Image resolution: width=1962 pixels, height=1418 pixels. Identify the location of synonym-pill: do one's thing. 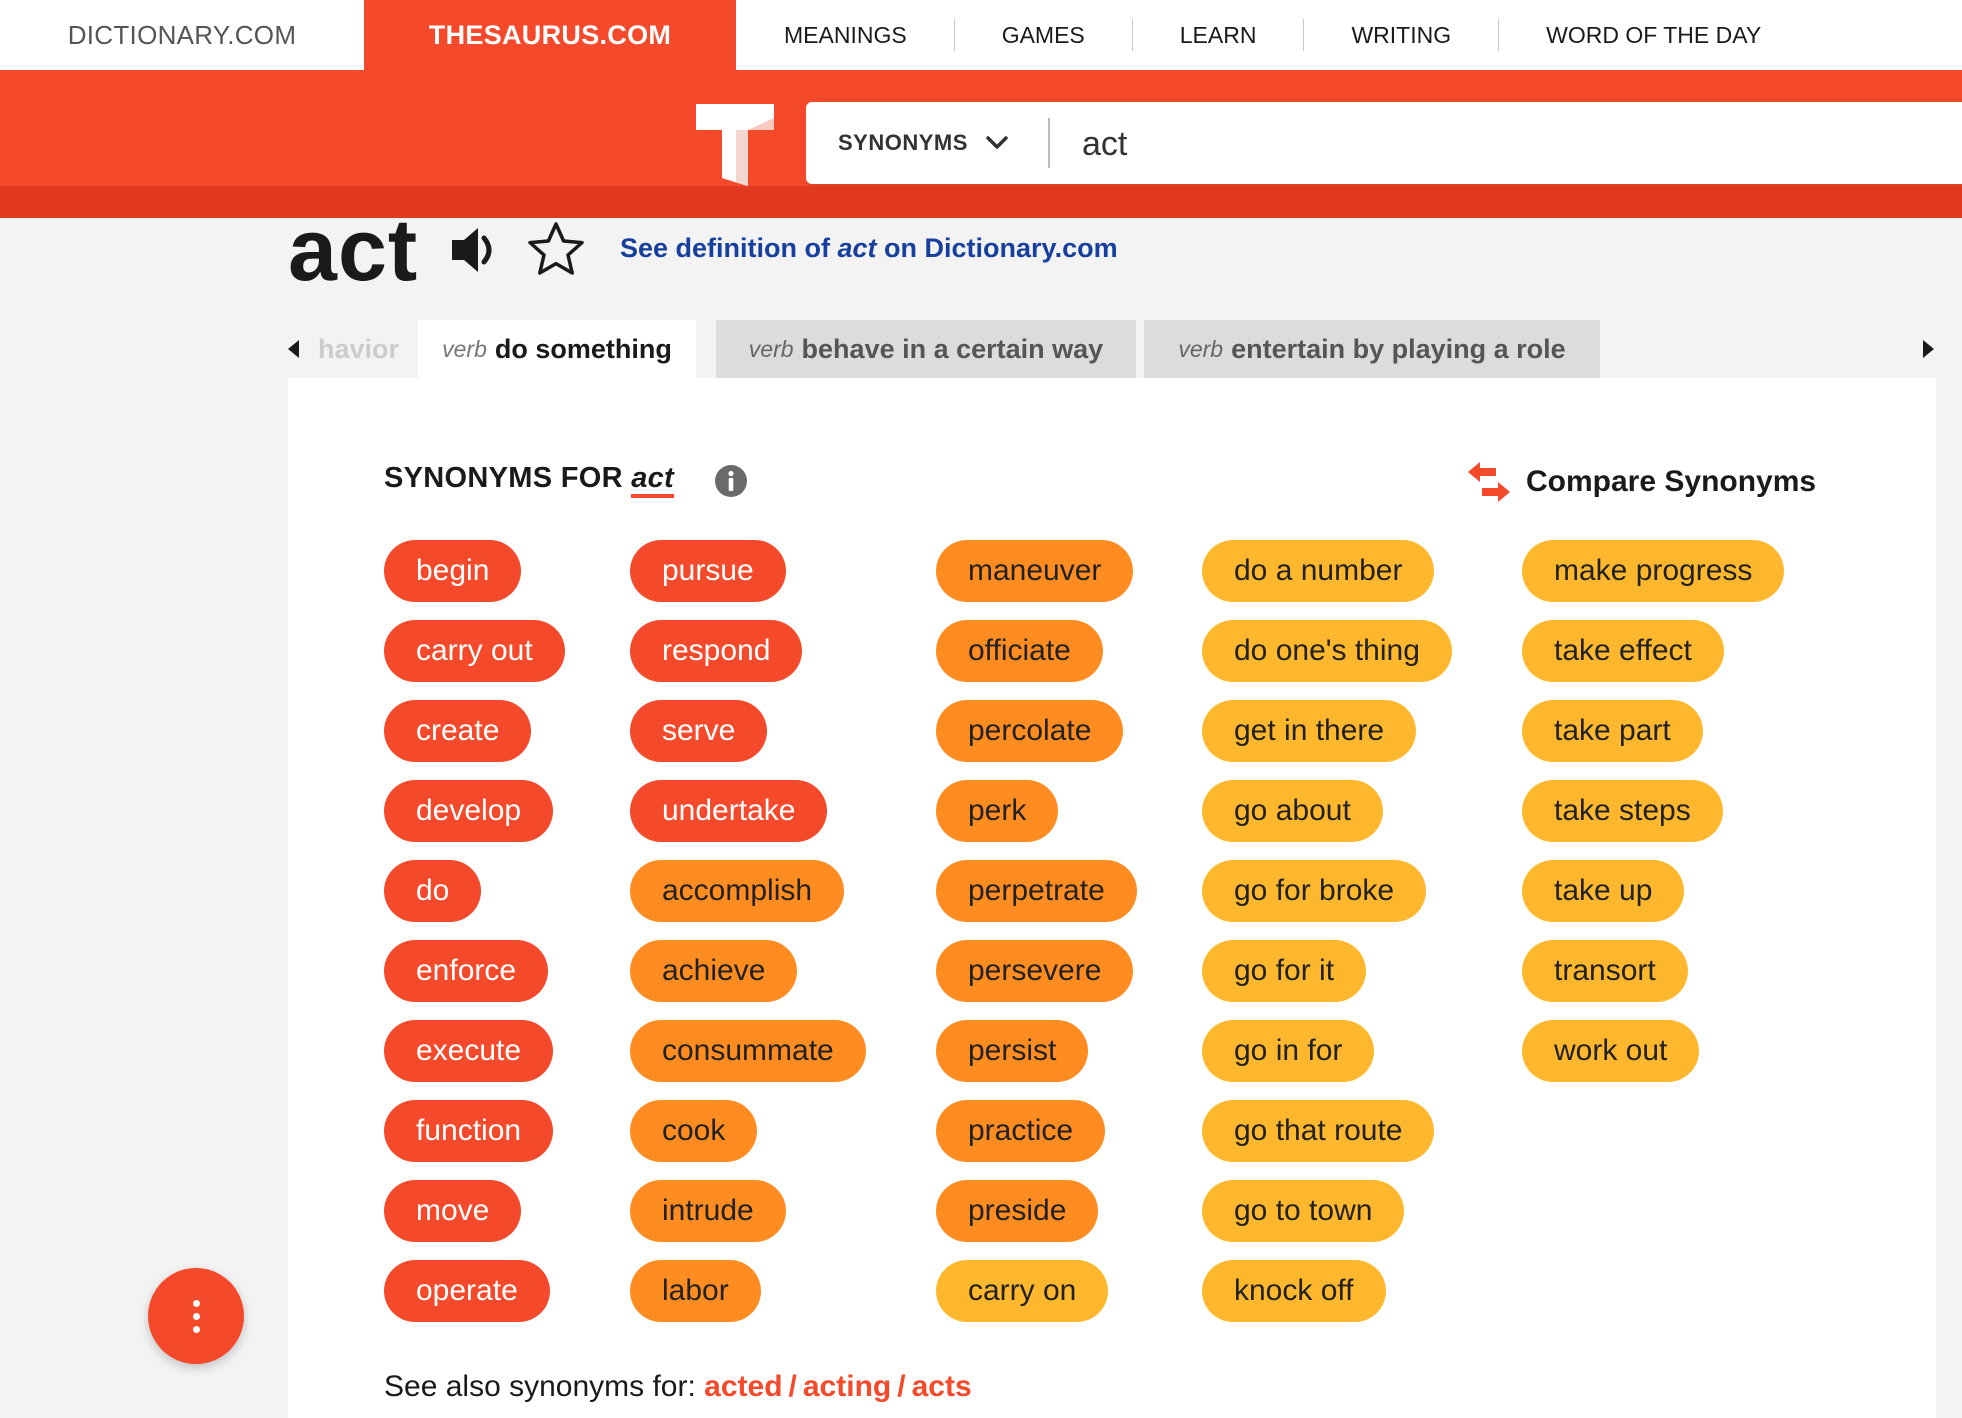
(1327, 651).